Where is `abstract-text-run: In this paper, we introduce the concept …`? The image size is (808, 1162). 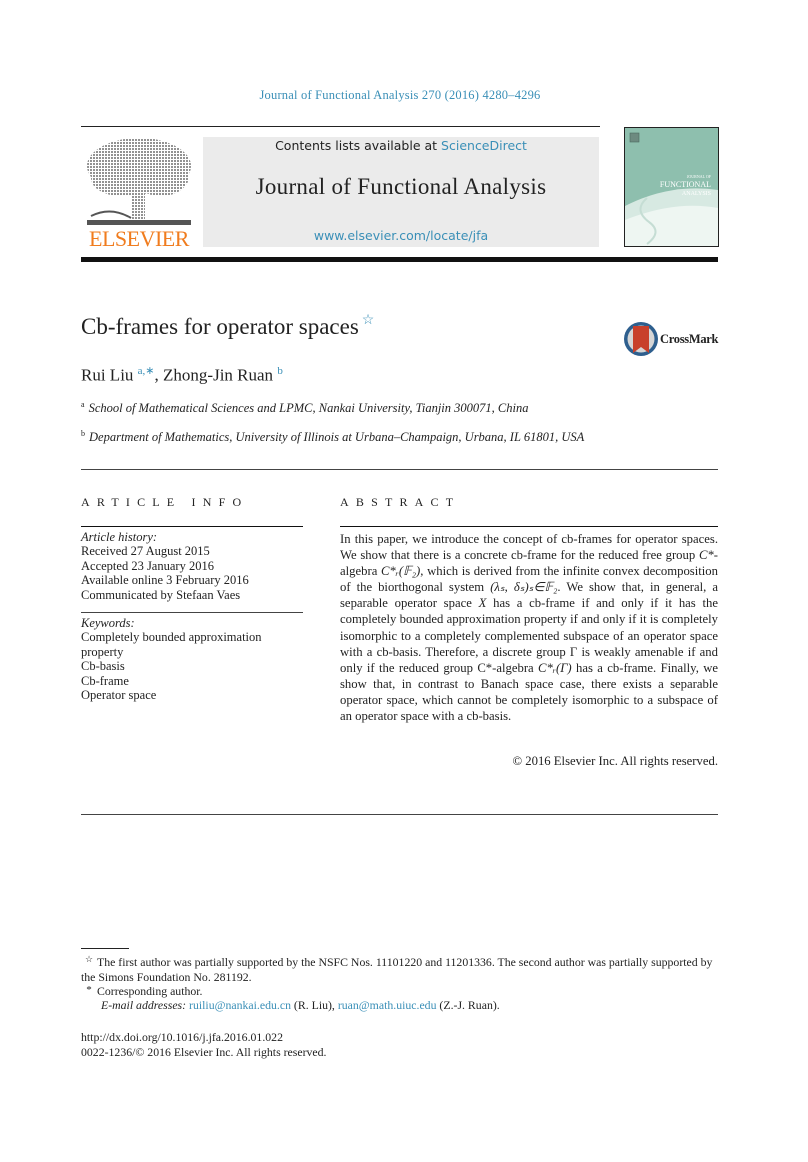
abstract-text-run: In this paper, we introduce the concept … is located at coordinates (529, 547).